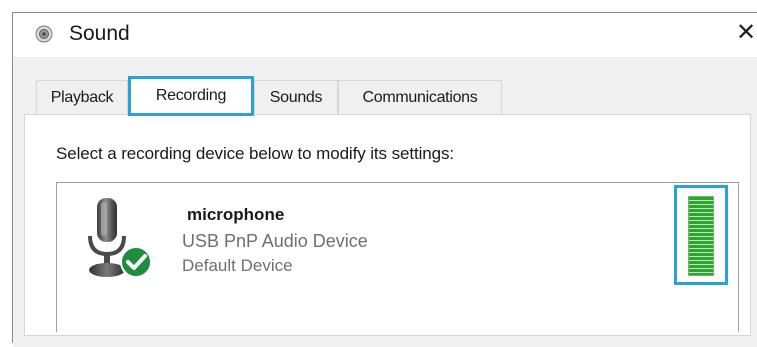 This screenshot has height=347, width=757. I want to click on microphone-icon, so click(120, 238).